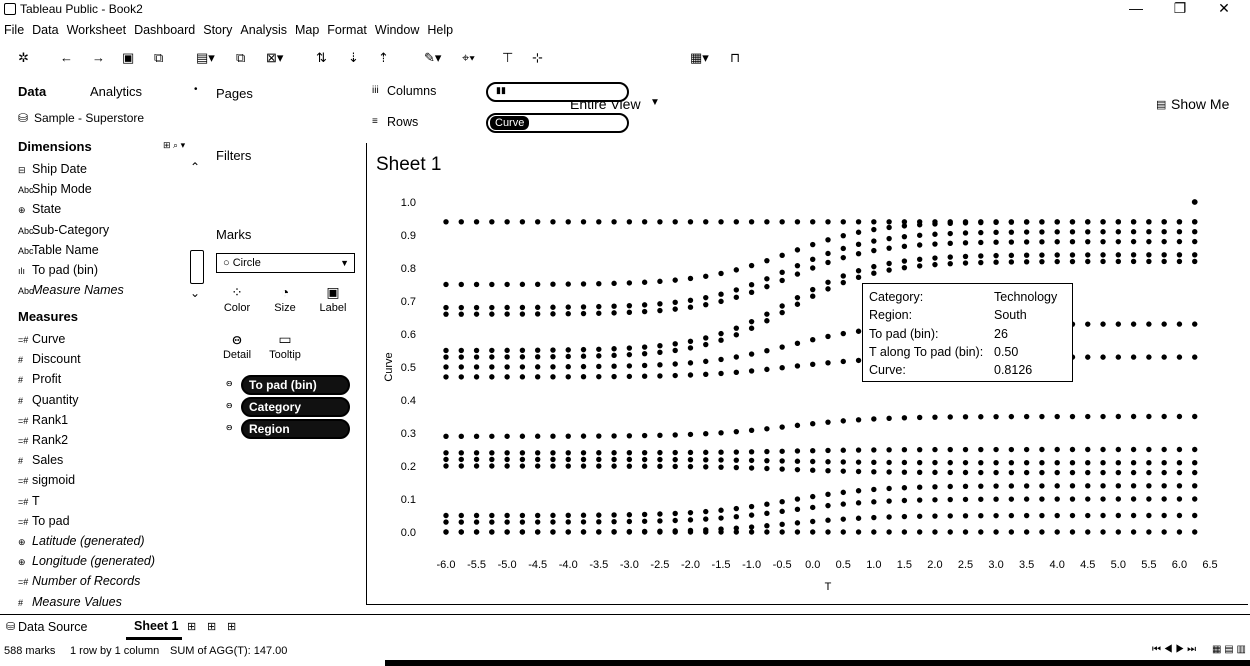 This screenshot has height=666, width=1250. Describe the element at coordinates (240, 58) in the screenshot. I see `duplicate-icon: ⧉` at that location.